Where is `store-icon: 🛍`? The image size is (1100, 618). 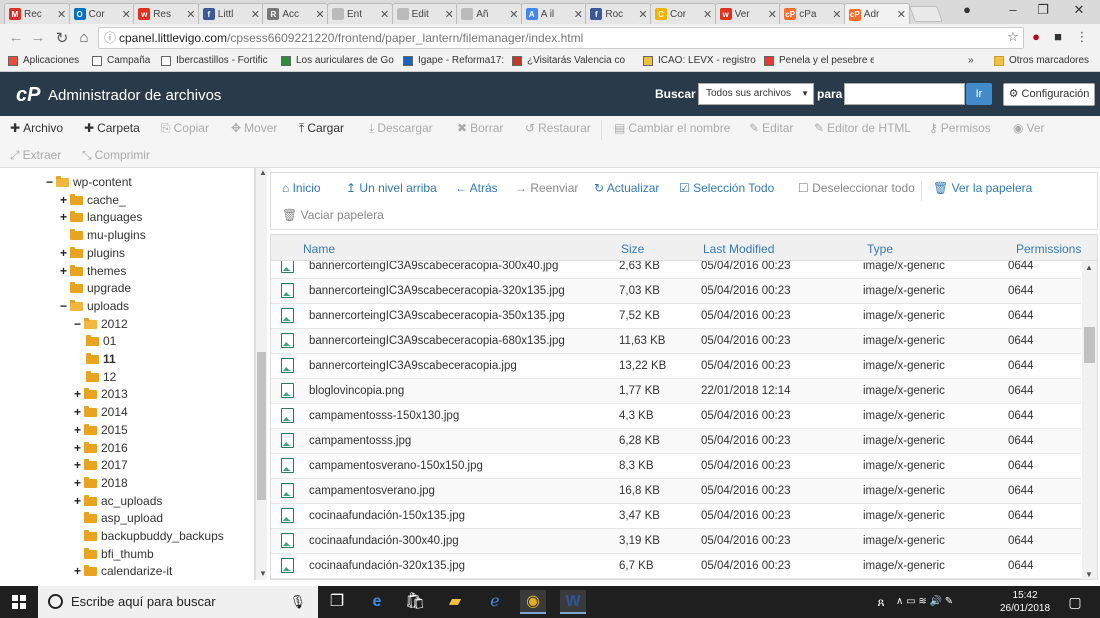
store-icon: 🛍 is located at coordinates (415, 602).